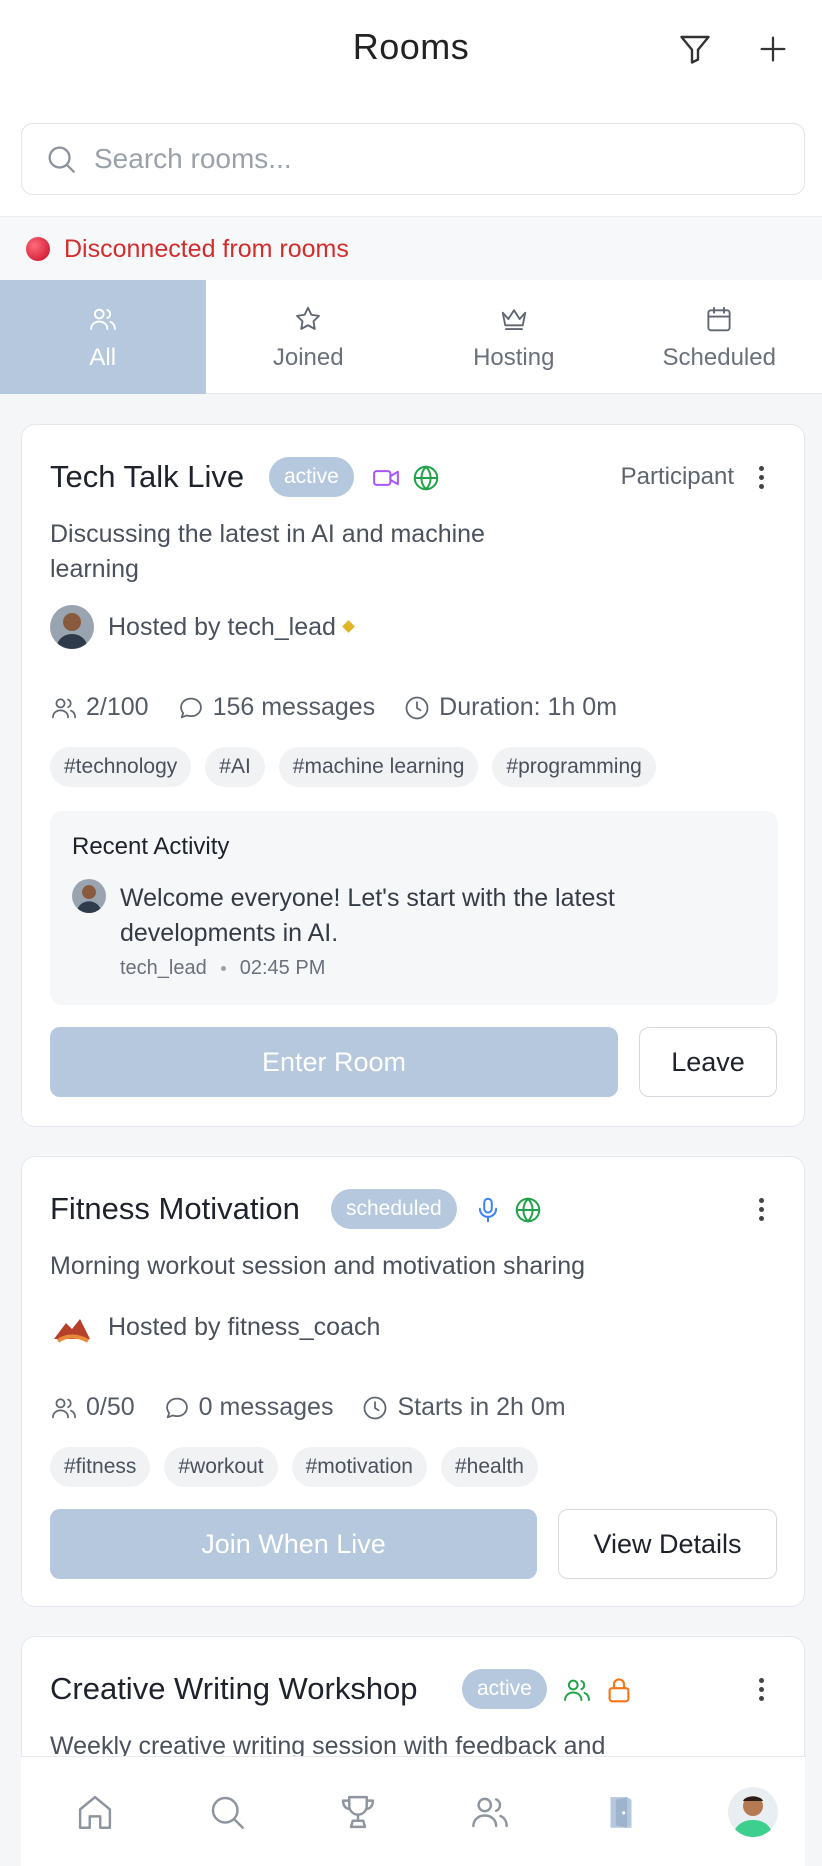 This screenshot has height=1866, width=822. I want to click on search-bar, so click(411, 158).